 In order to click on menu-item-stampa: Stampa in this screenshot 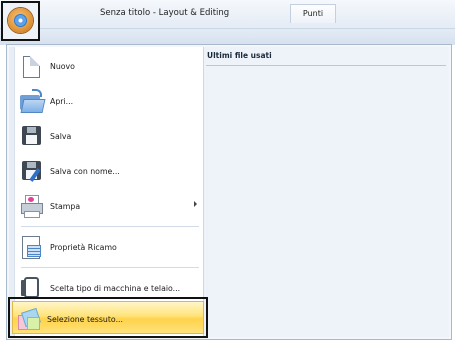, I will do `click(108, 206)`.